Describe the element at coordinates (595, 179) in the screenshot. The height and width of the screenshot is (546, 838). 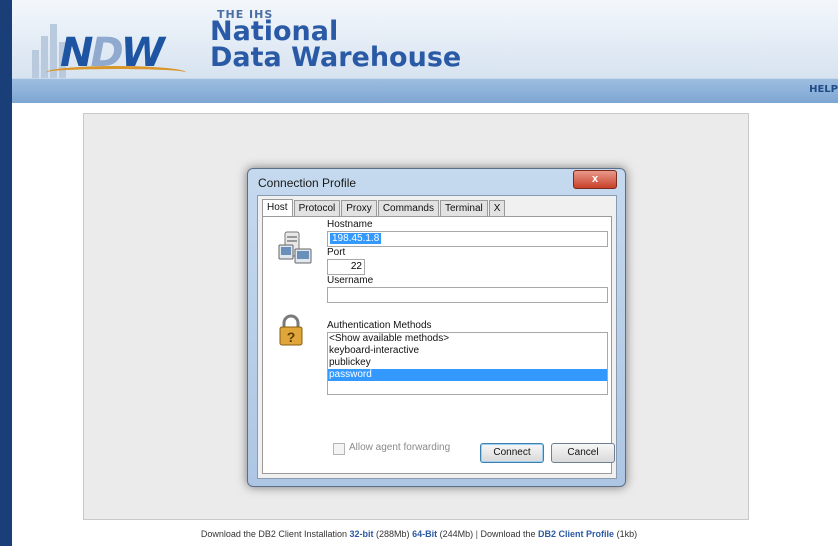
I see `dialog-close-button: x` at that location.